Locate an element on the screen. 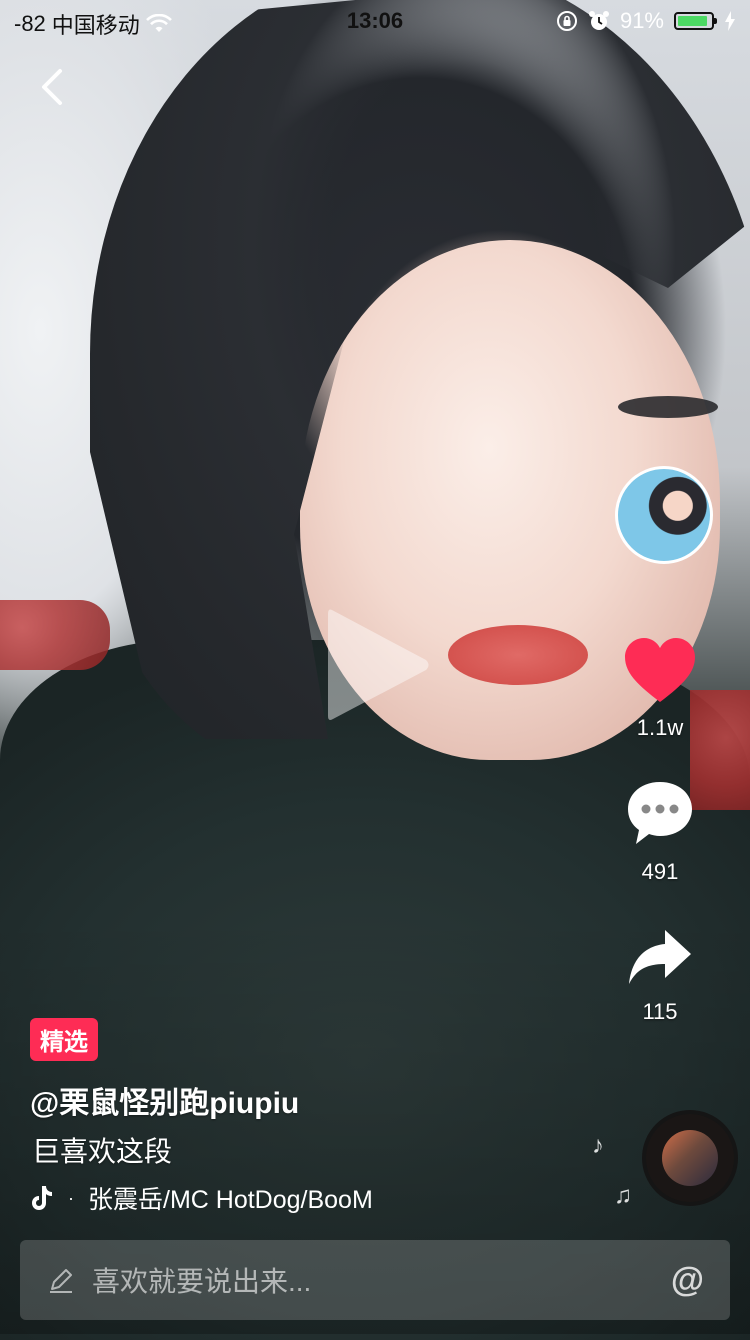  rotation-lock-icon is located at coordinates (566, 21).